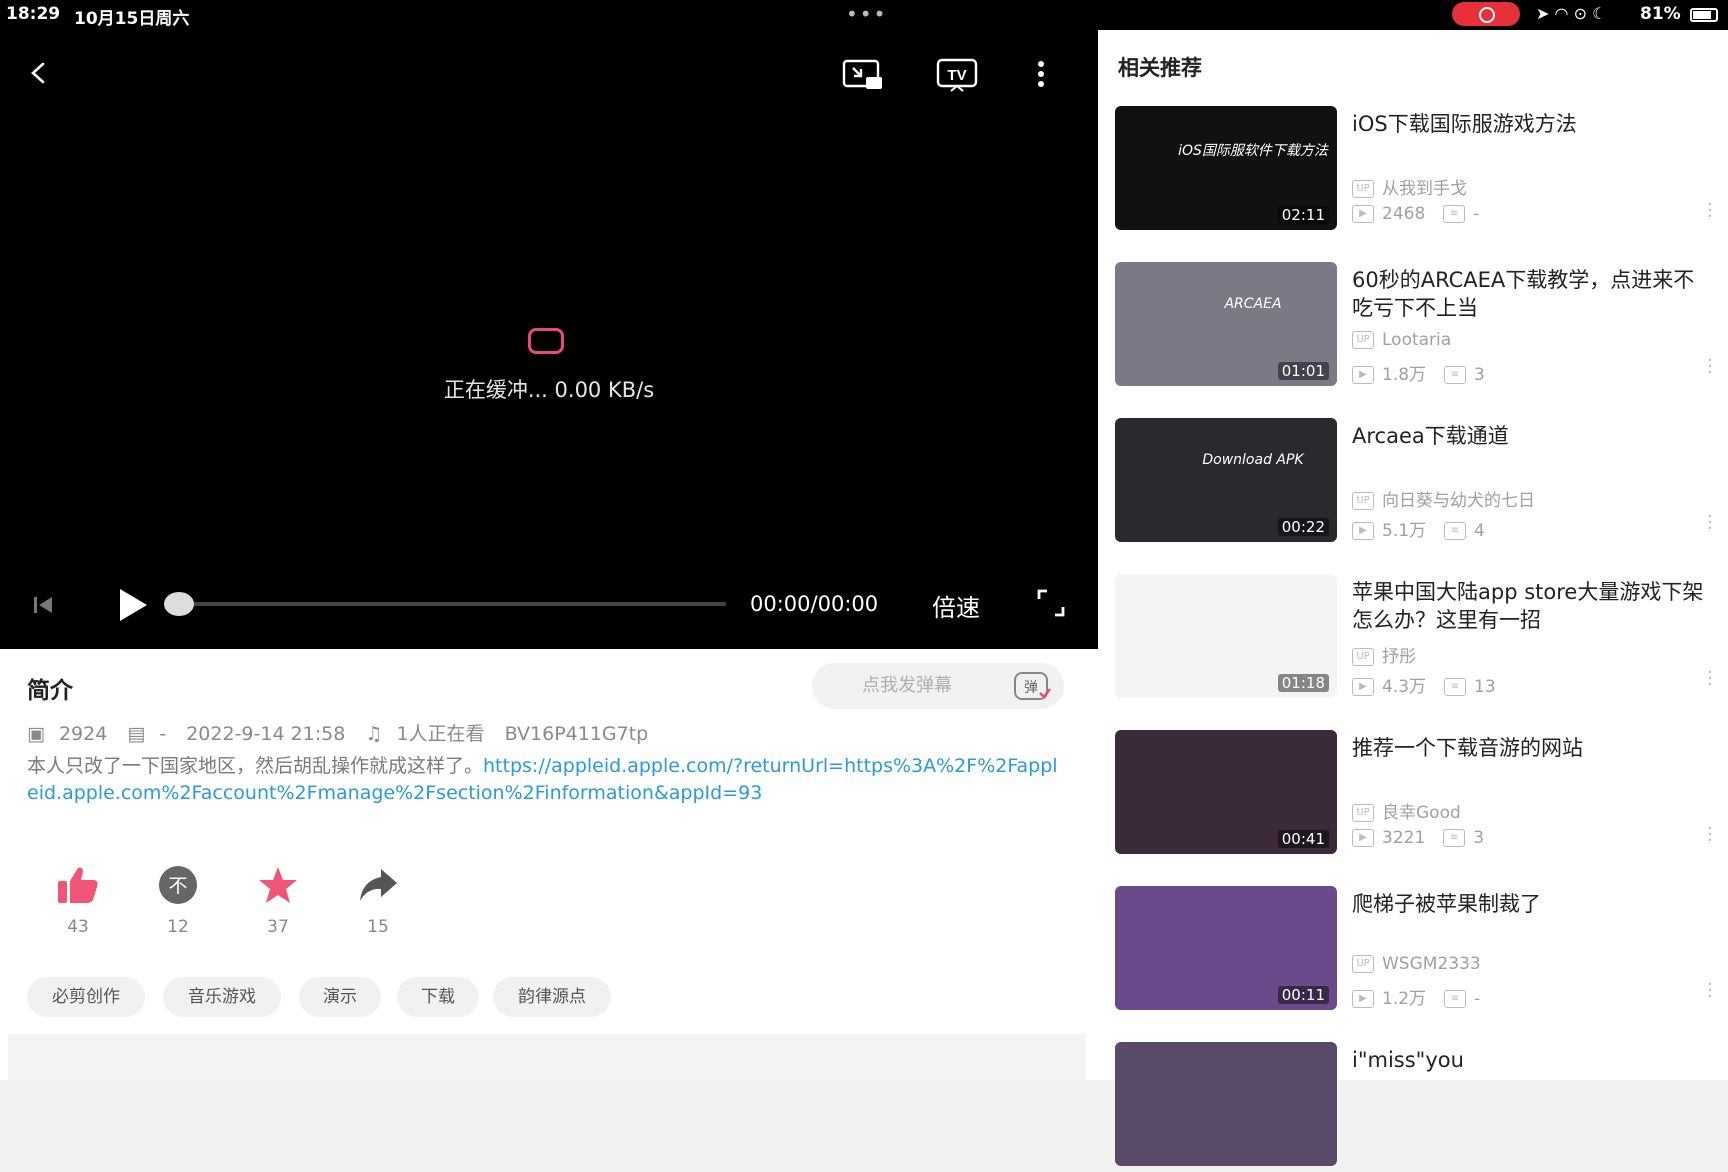 This screenshot has height=1172, width=1728. What do you see at coordinates (814, 604) in the screenshot?
I see `playback-time: 00:00/00:00` at bounding box center [814, 604].